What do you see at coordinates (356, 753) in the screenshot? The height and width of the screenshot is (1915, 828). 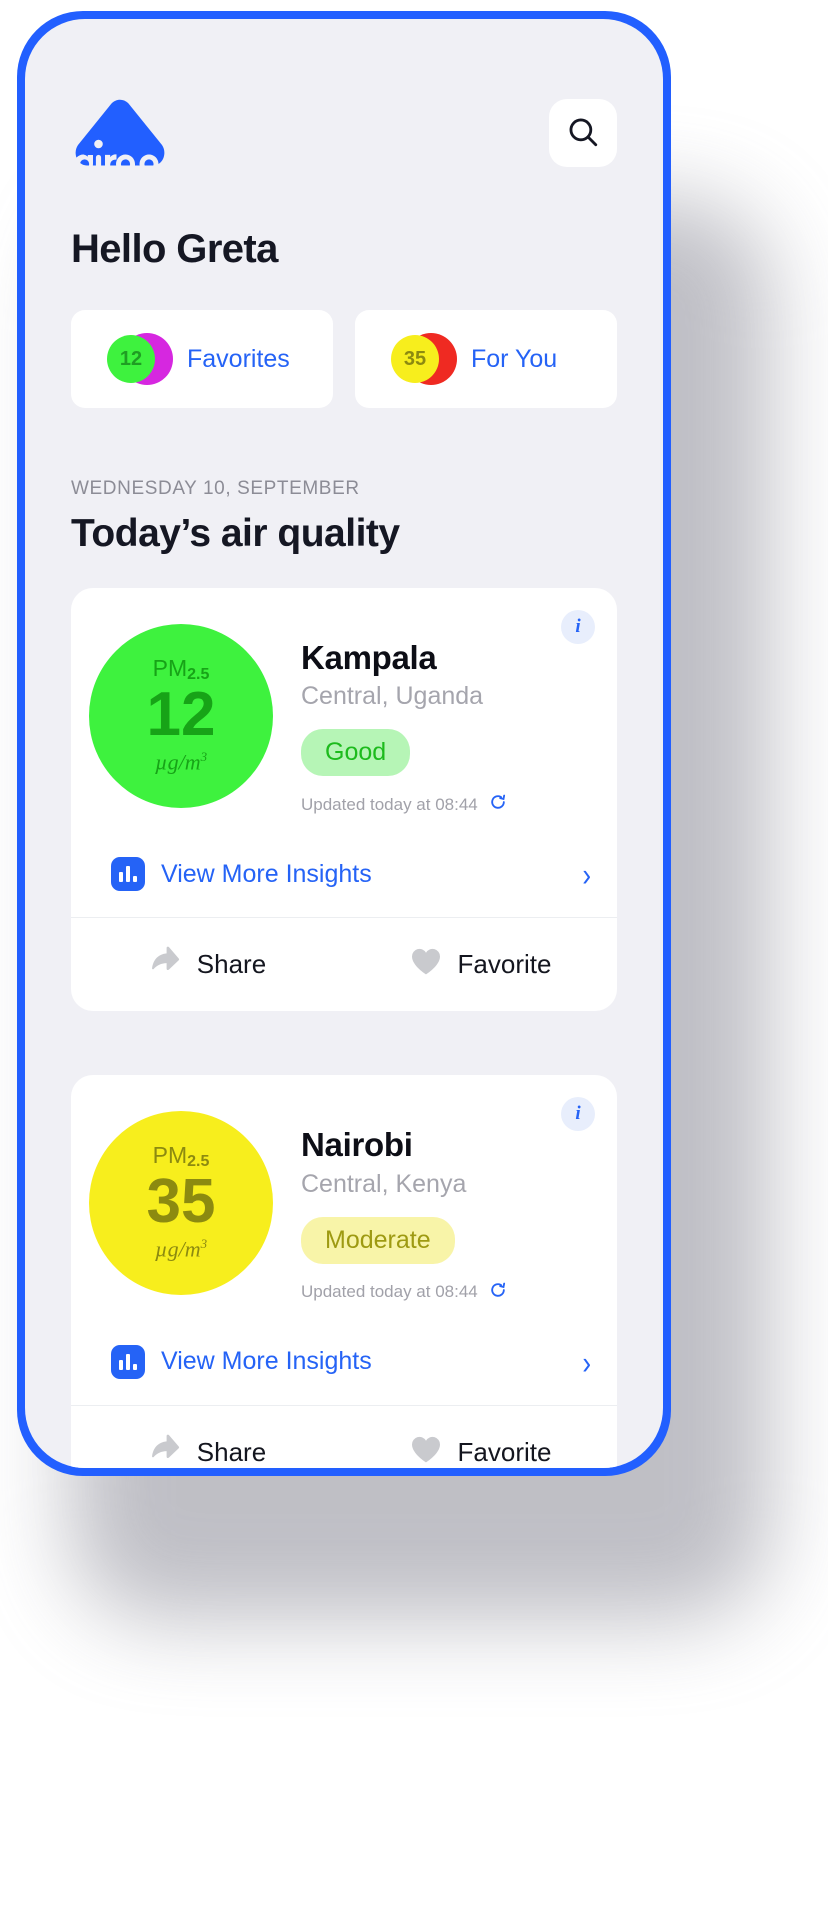 I see `status-badge: Good` at bounding box center [356, 753].